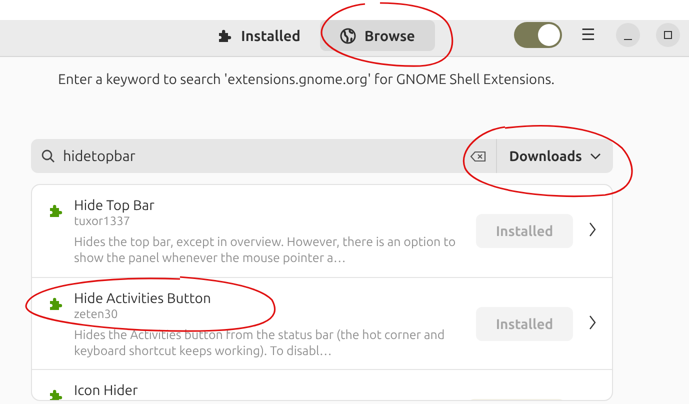 Image resolution: width=689 pixels, height=404 pixels. Describe the element at coordinates (306, 79) in the screenshot. I see `hint-text: Enter a keyword to search 'extensions.gnome.org' for GNOME Shell Extensions.` at that location.